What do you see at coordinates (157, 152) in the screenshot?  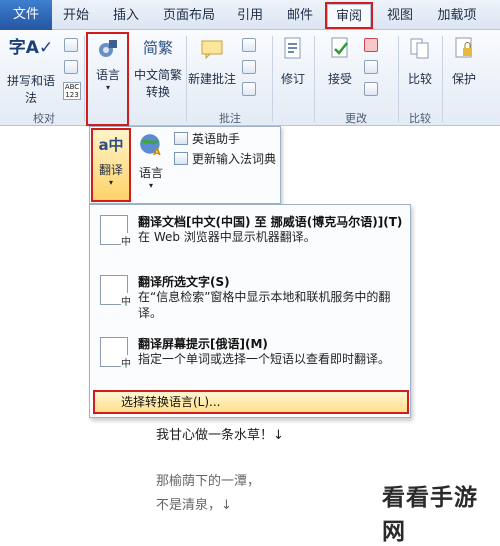 I see `svg-text: A` at bounding box center [157, 152].